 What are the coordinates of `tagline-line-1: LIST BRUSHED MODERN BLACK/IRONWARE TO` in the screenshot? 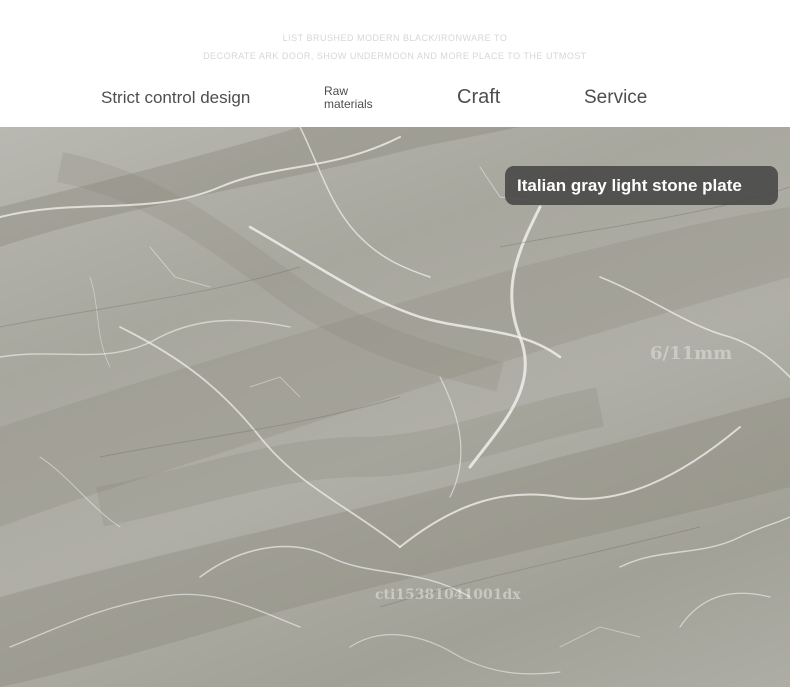 It's located at (395, 38).